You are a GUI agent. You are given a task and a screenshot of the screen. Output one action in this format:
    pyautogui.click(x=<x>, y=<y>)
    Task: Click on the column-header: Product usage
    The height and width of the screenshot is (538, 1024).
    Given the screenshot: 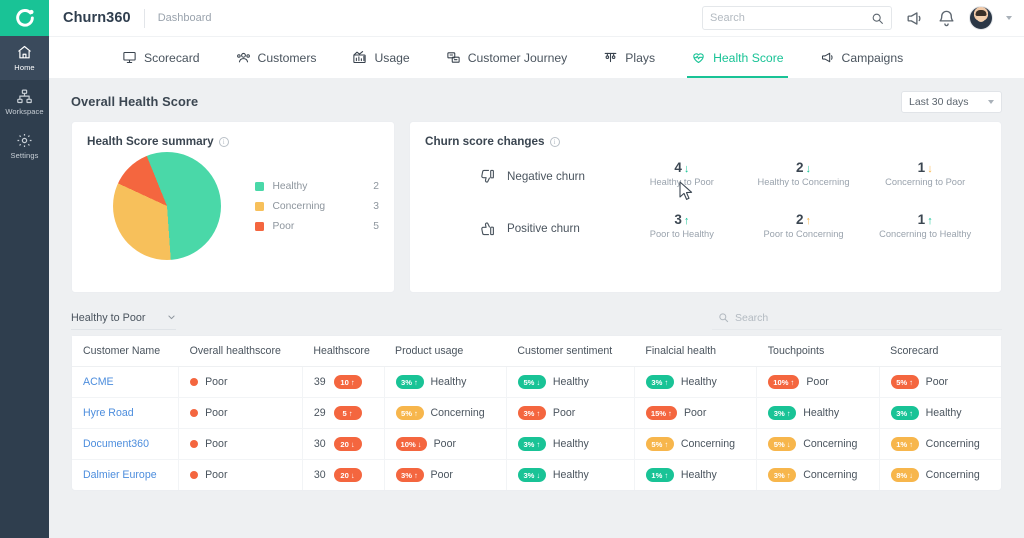 What is the action you would take?
    pyautogui.click(x=445, y=351)
    